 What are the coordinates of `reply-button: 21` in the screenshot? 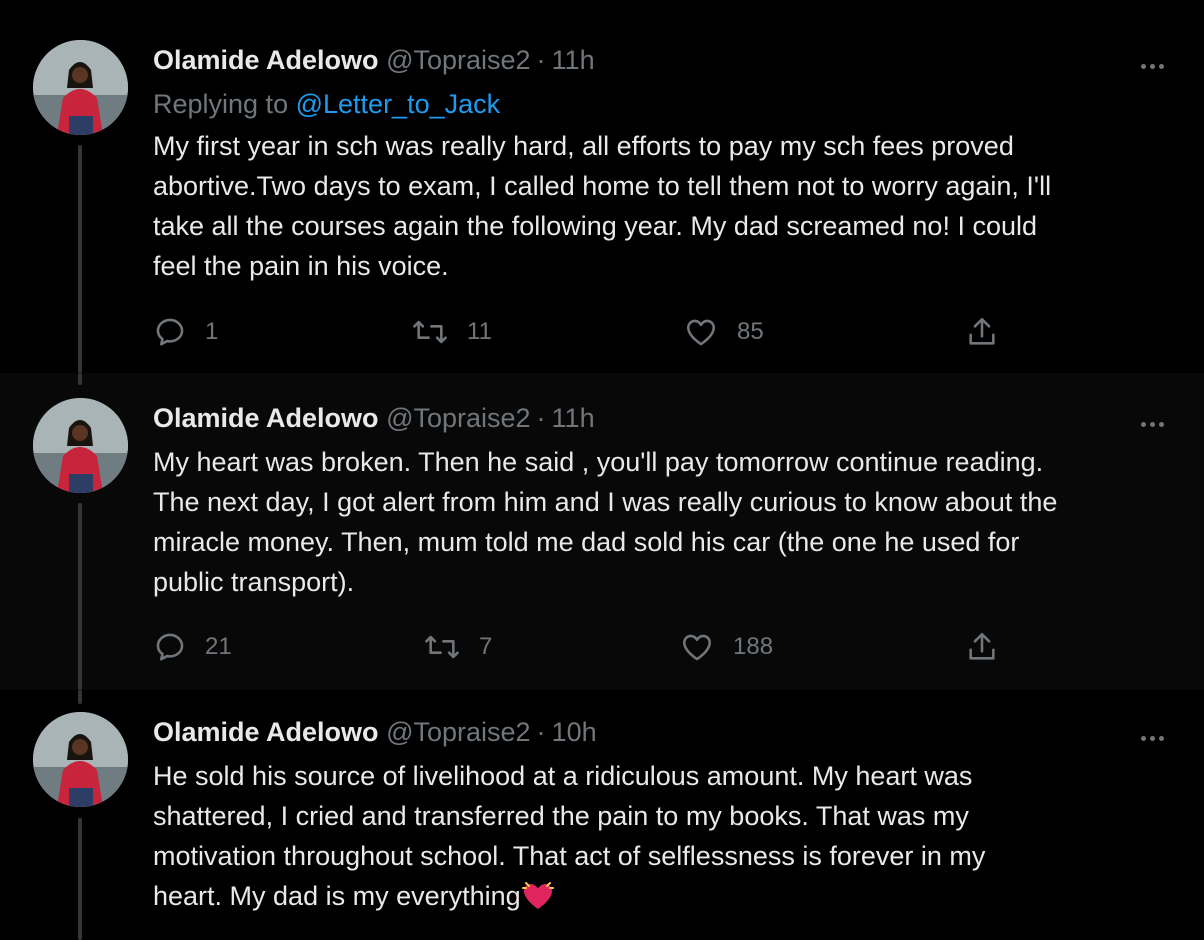 It's located at (192, 647).